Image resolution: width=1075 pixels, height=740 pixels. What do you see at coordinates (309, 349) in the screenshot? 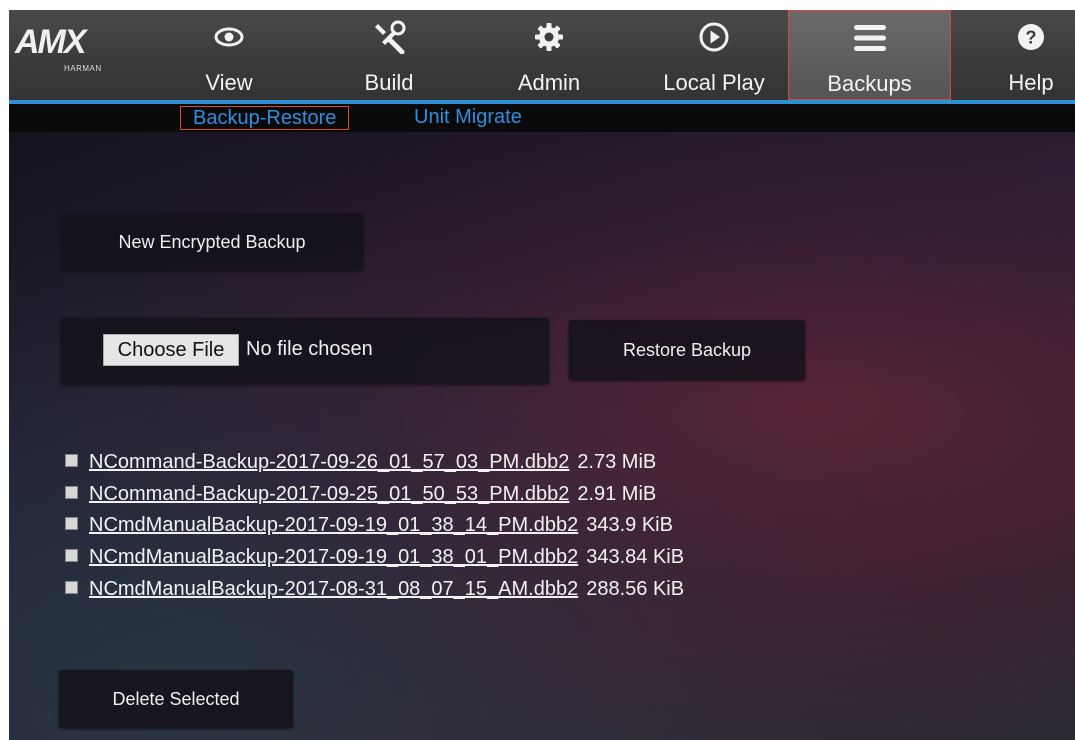
I see `file-status: No file chosen` at bounding box center [309, 349].